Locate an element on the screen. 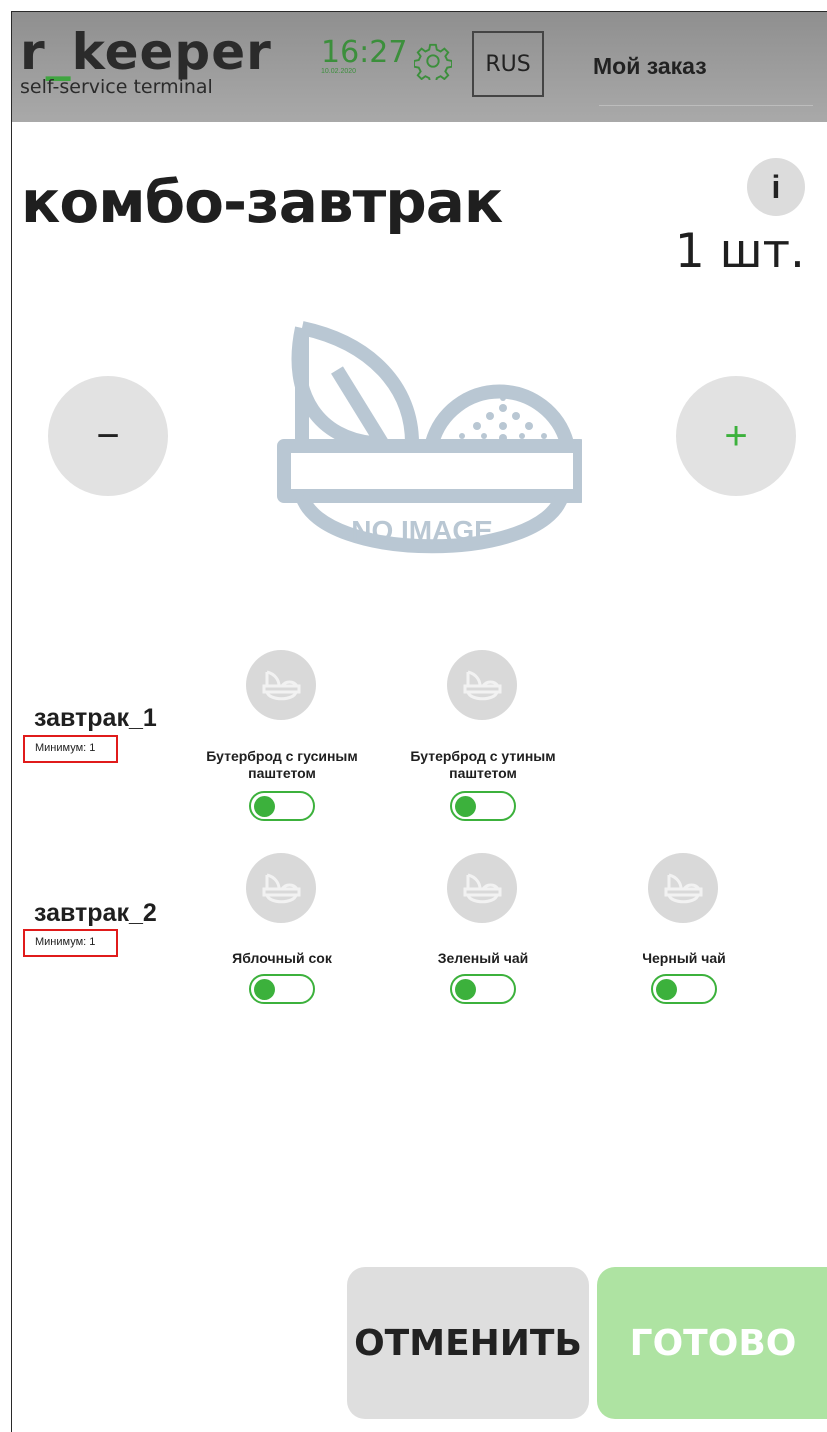 The image size is (827, 1432). gear-icon is located at coordinates (433, 61).